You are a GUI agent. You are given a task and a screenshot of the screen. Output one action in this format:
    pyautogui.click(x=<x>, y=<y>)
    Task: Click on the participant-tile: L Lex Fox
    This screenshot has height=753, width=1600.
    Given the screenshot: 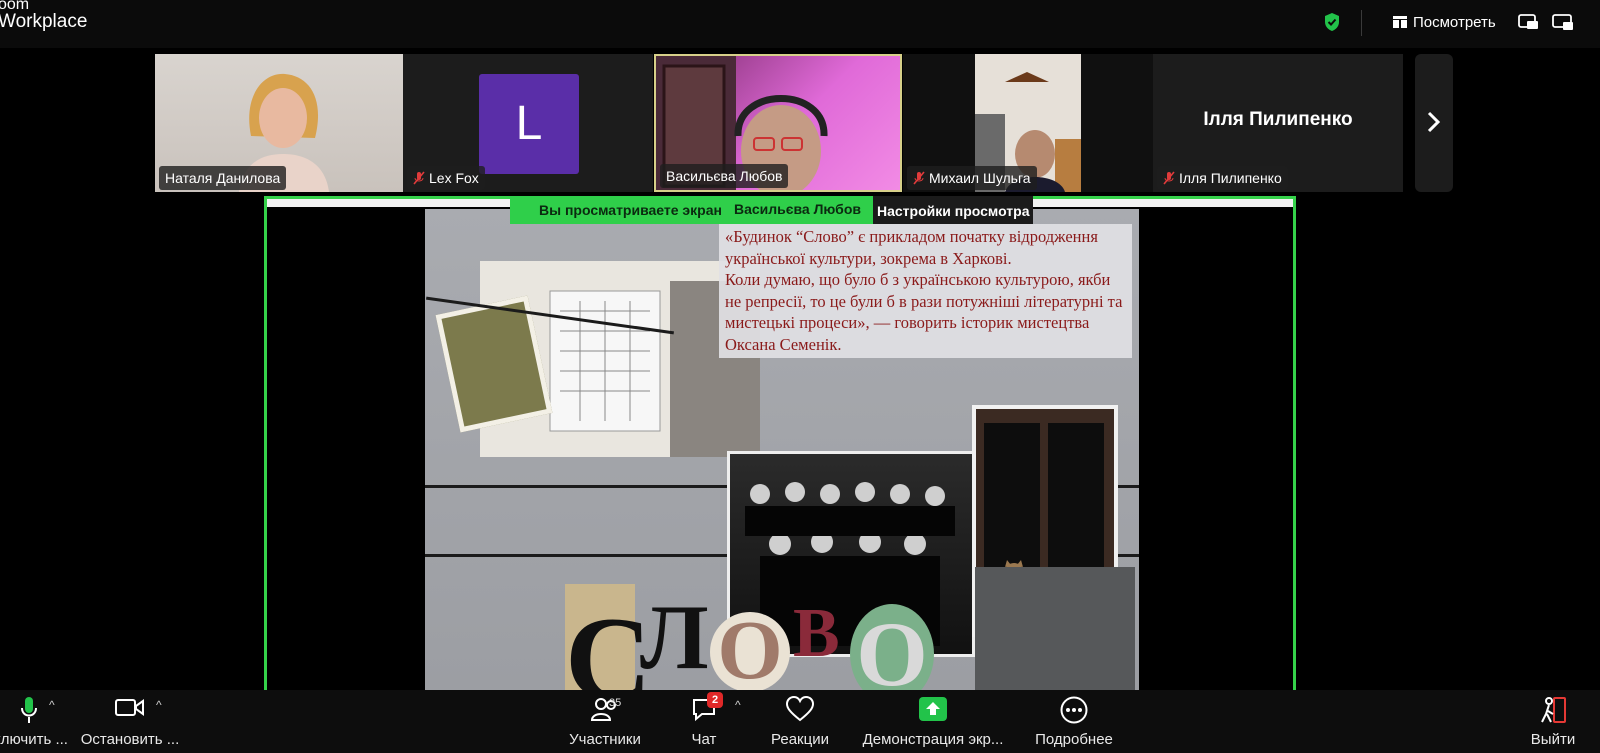 What is the action you would take?
    pyautogui.click(x=528, y=123)
    